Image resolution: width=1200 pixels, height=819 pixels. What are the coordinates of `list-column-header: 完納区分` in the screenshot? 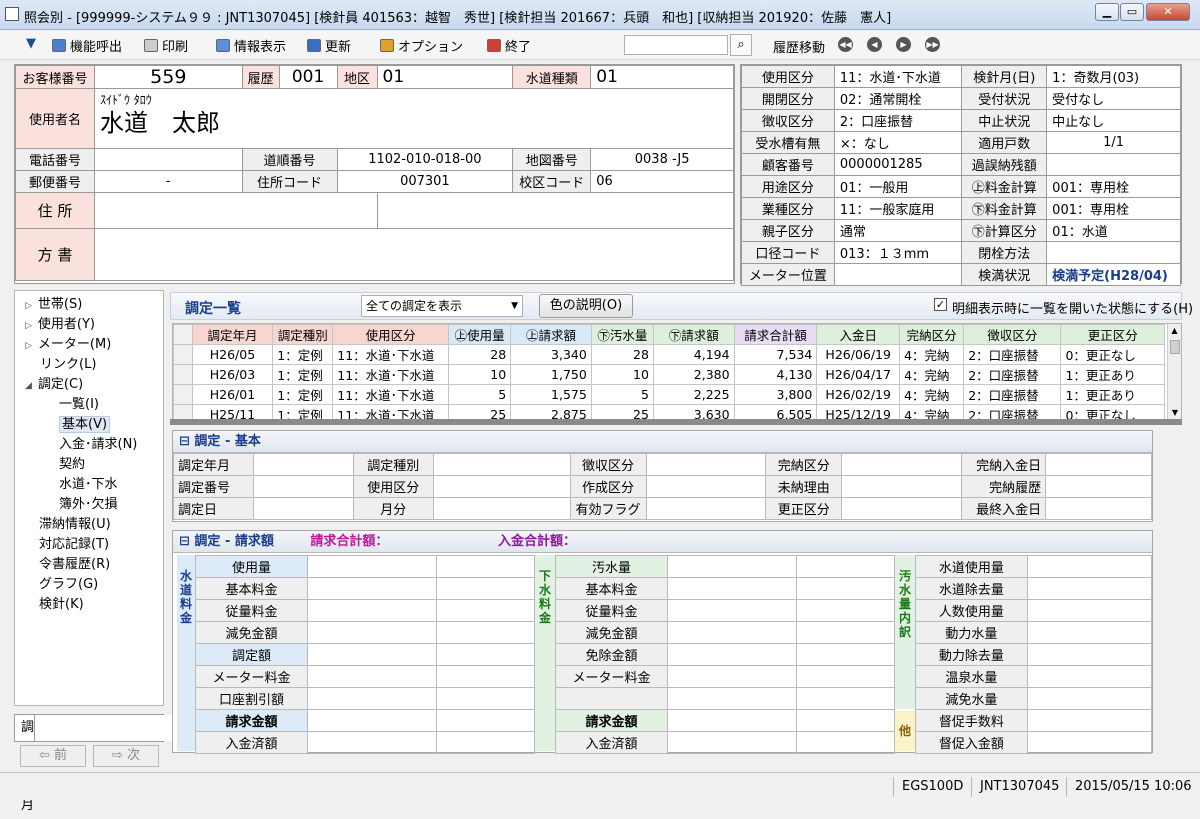 It's located at (932, 334).